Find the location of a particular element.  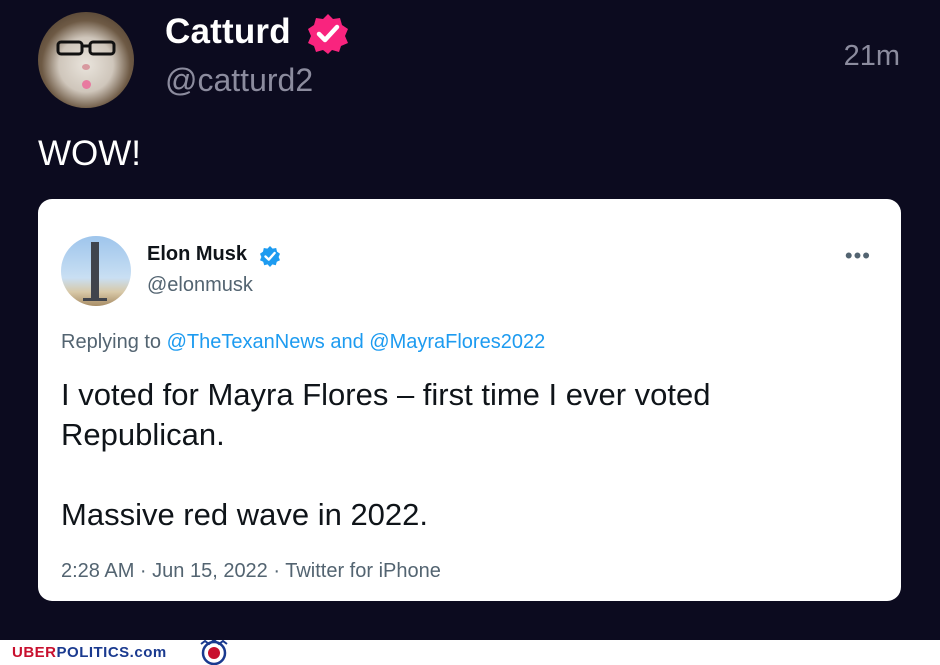

glasses-graphic is located at coordinates (86, 48).